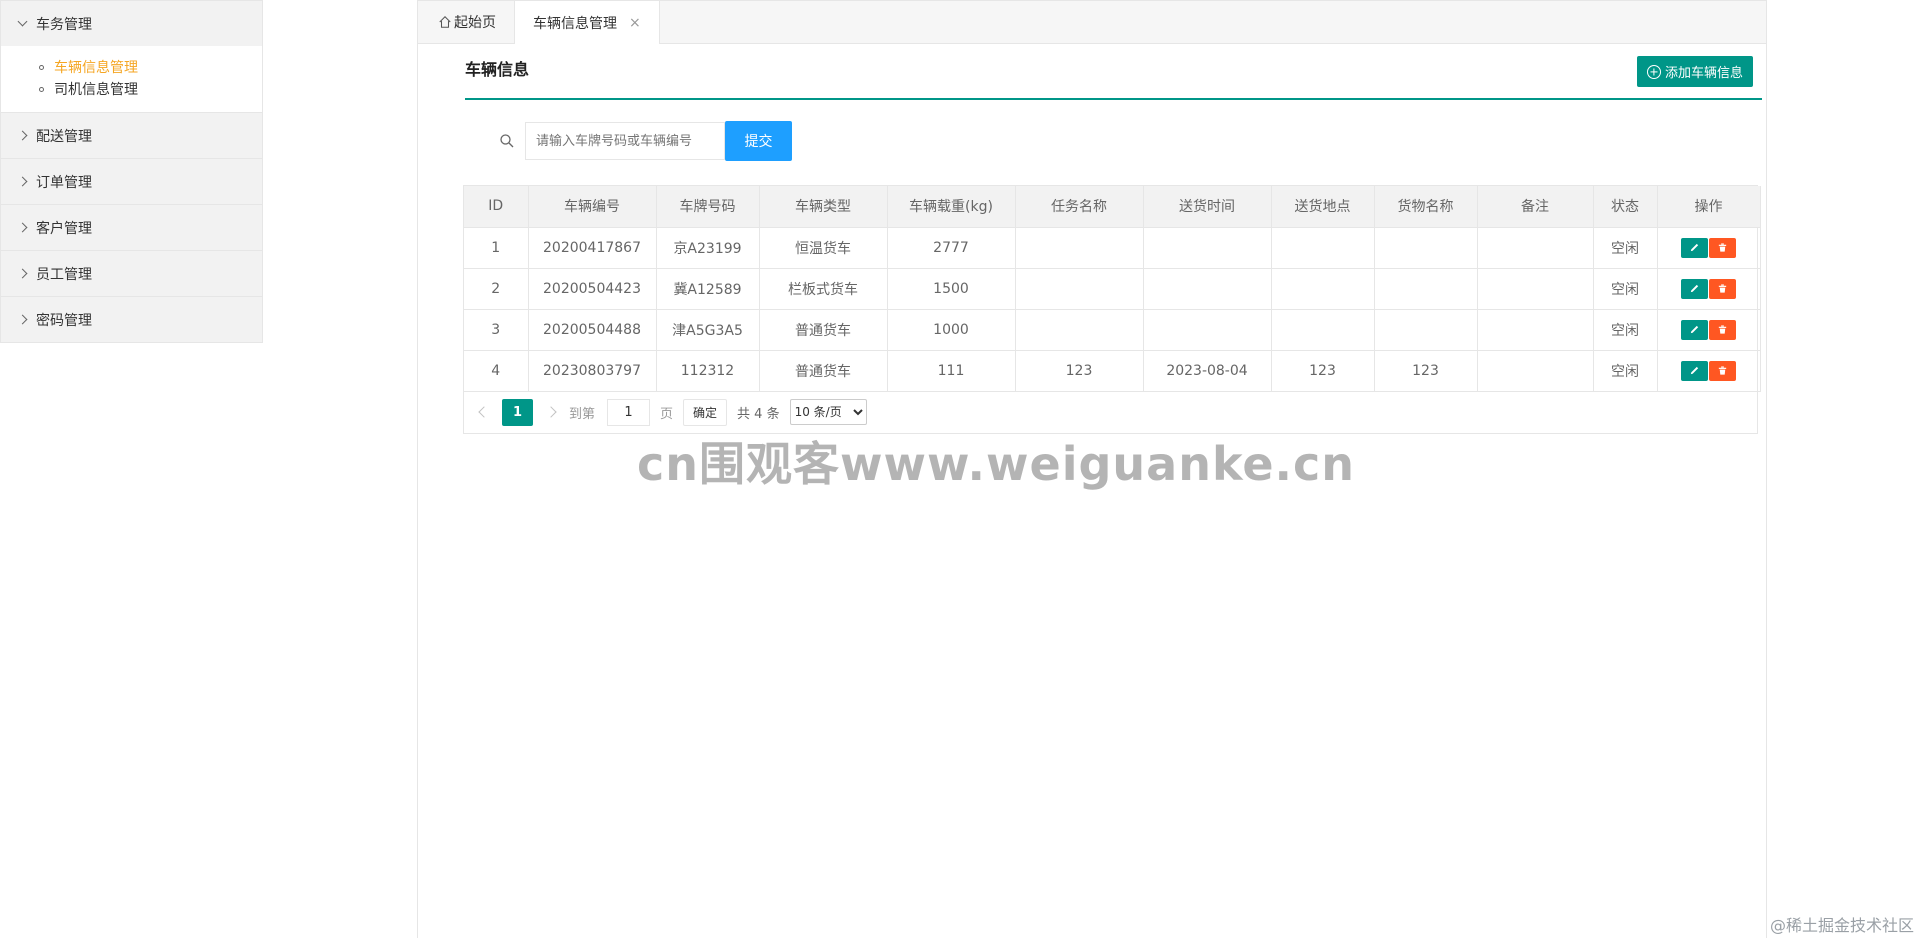 The height and width of the screenshot is (938, 1920). I want to click on tab-vehicle-info: 车辆信息管理 ×, so click(587, 22).